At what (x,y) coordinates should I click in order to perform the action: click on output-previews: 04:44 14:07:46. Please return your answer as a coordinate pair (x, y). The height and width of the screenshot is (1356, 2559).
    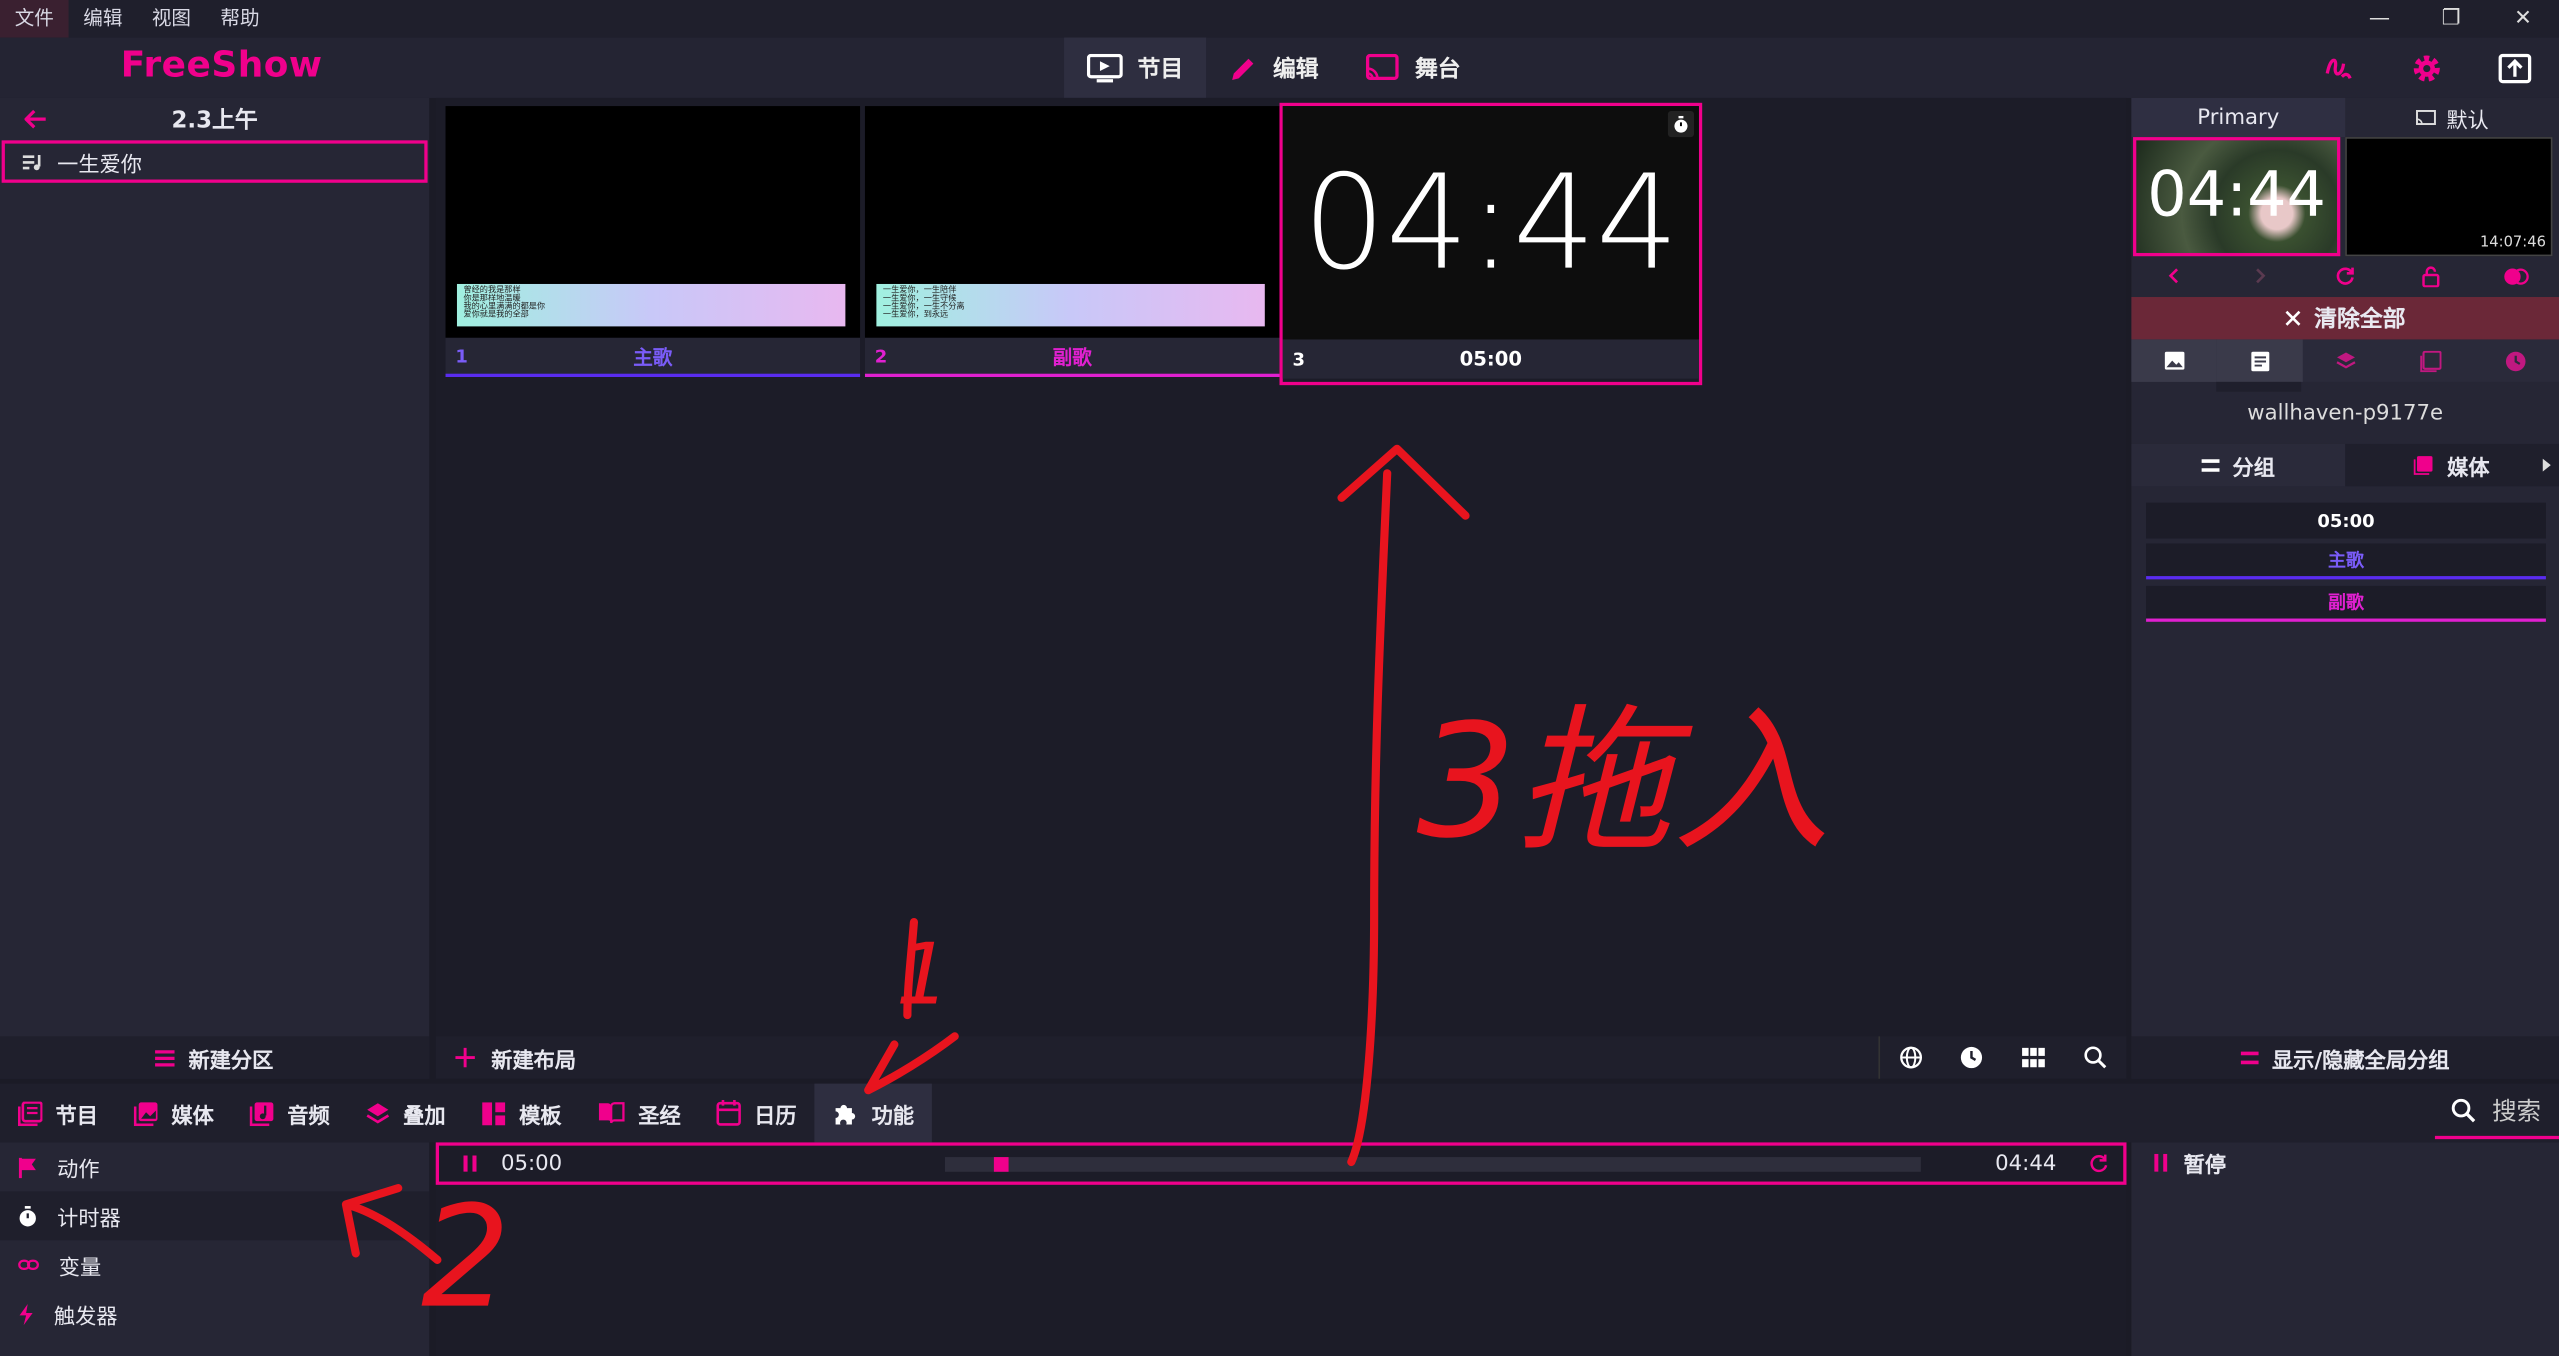
    Looking at the image, I should click on (2345, 197).